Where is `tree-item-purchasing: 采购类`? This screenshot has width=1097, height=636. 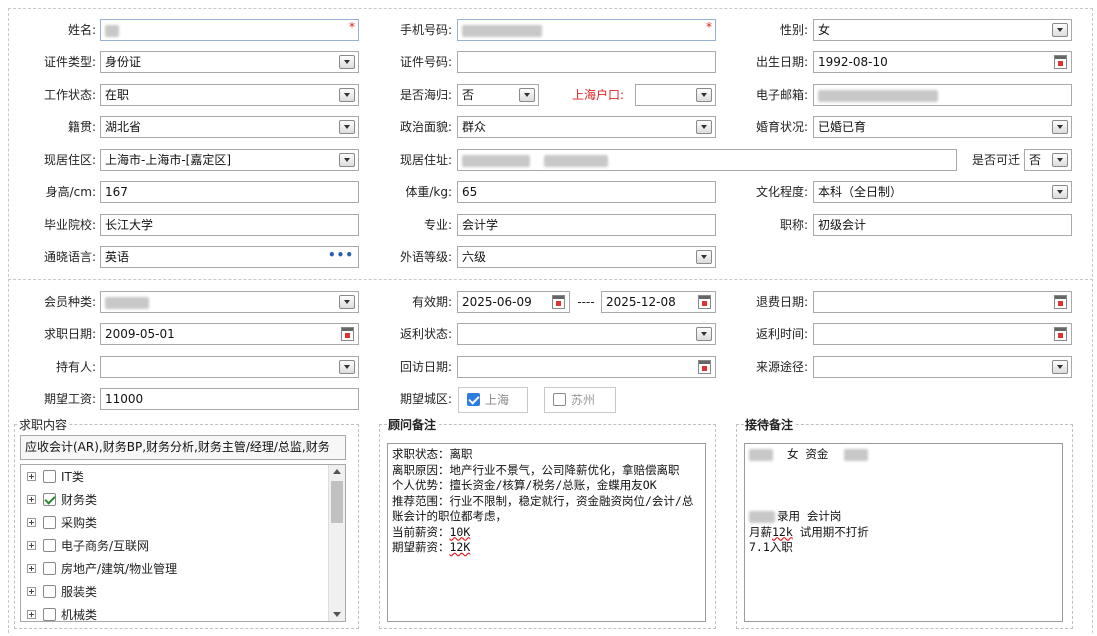 tree-item-purchasing: 采购类 is located at coordinates (62, 523).